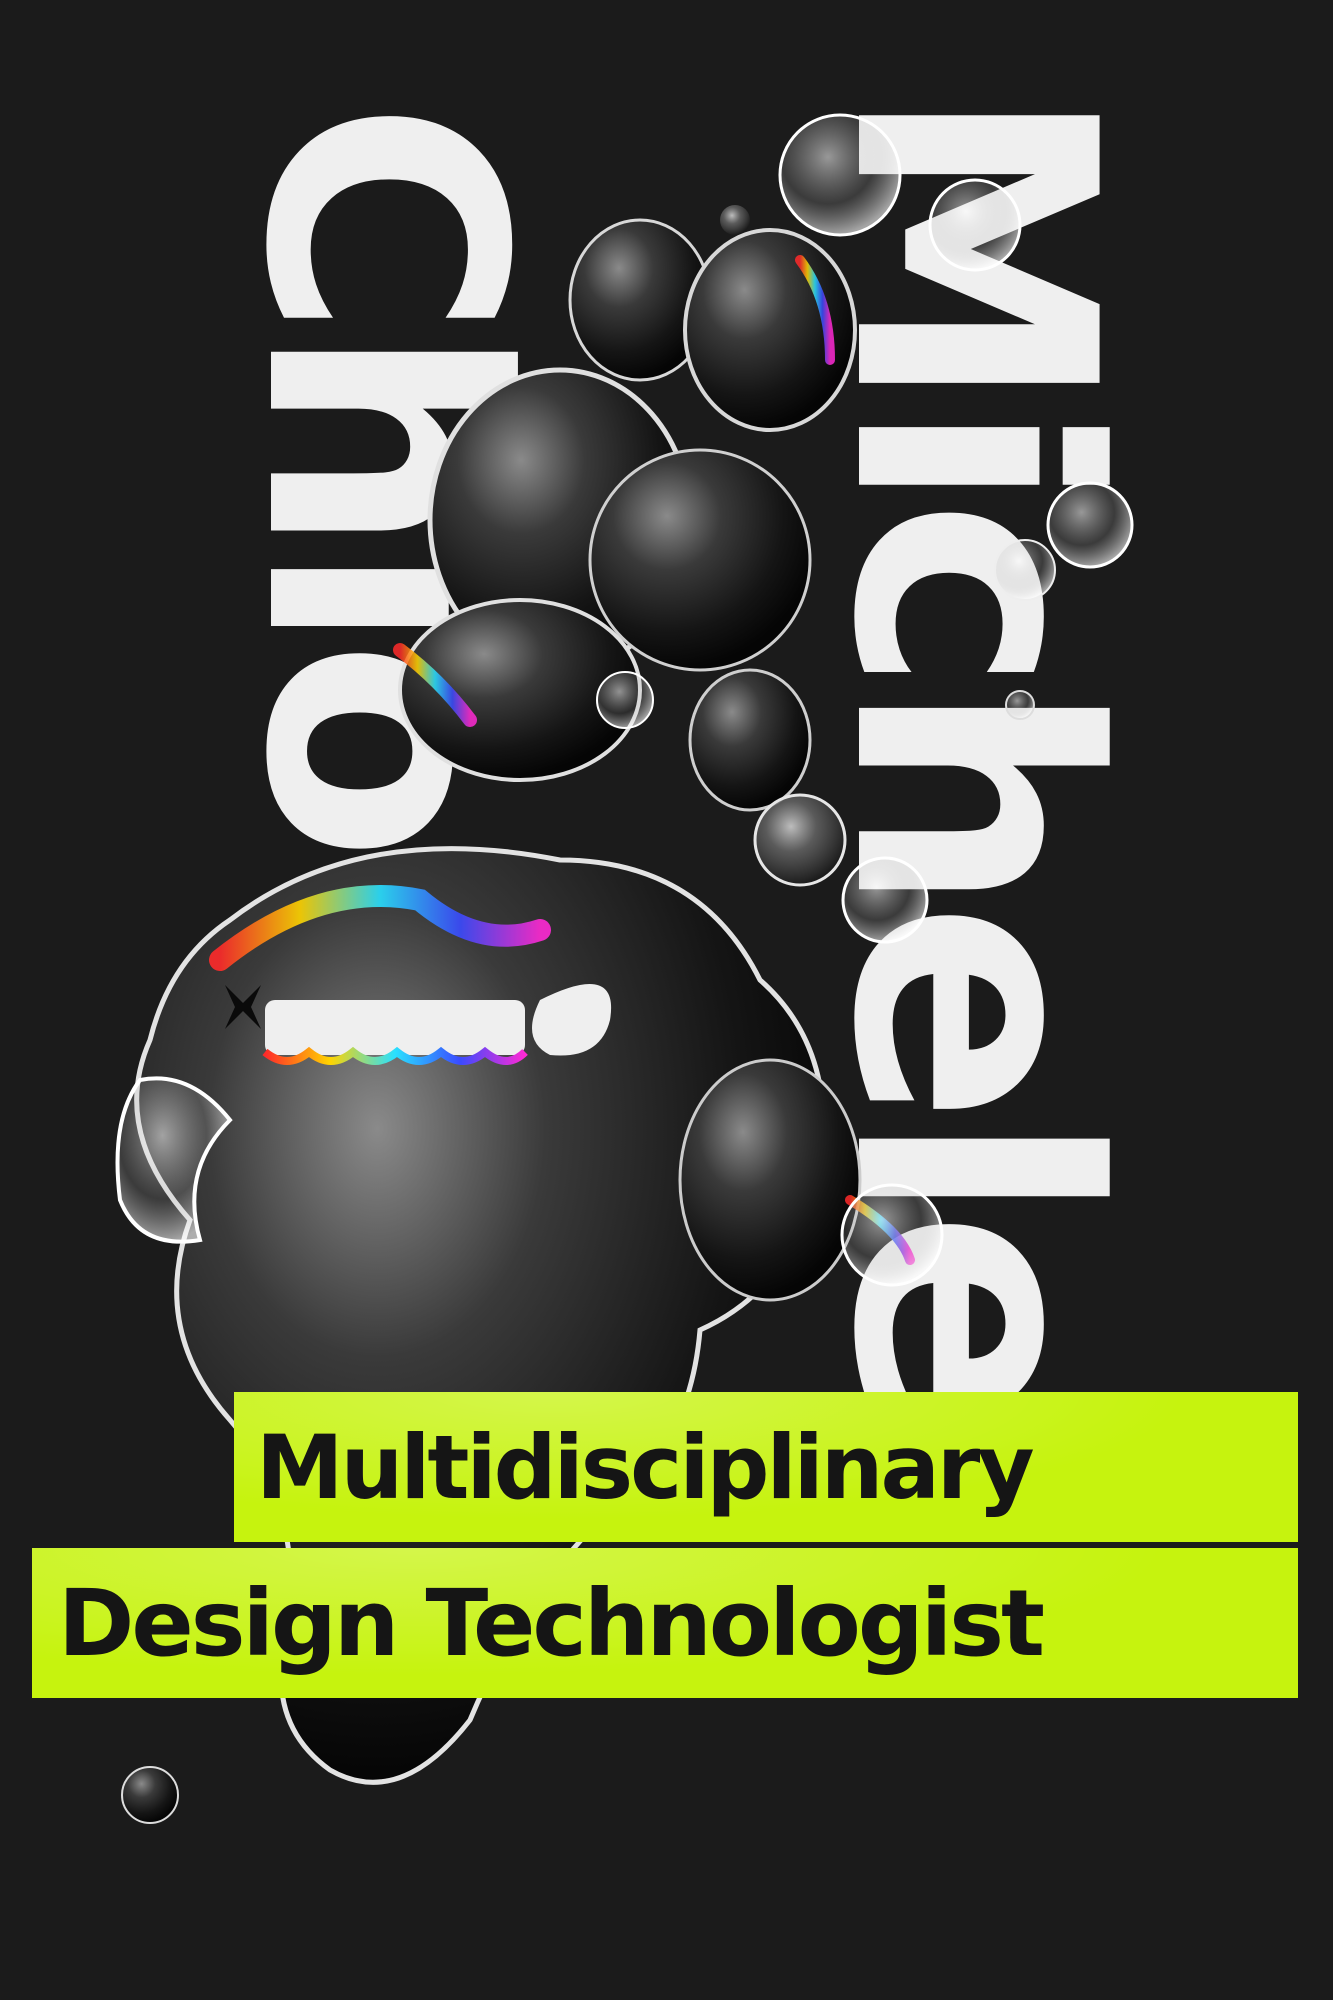 This screenshot has width=1333, height=2000. What do you see at coordinates (551, 1623) in the screenshot?
I see `tagline-line-2: Design Technologist` at bounding box center [551, 1623].